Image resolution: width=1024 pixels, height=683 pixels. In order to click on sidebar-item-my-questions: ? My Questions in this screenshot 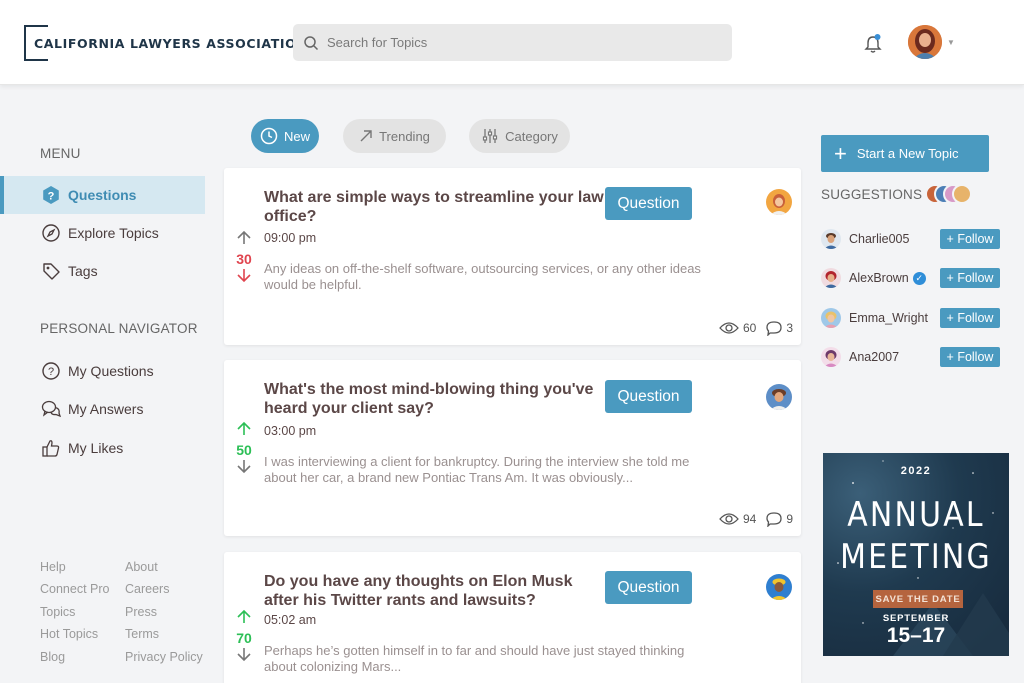, I will do `click(102, 371)`.